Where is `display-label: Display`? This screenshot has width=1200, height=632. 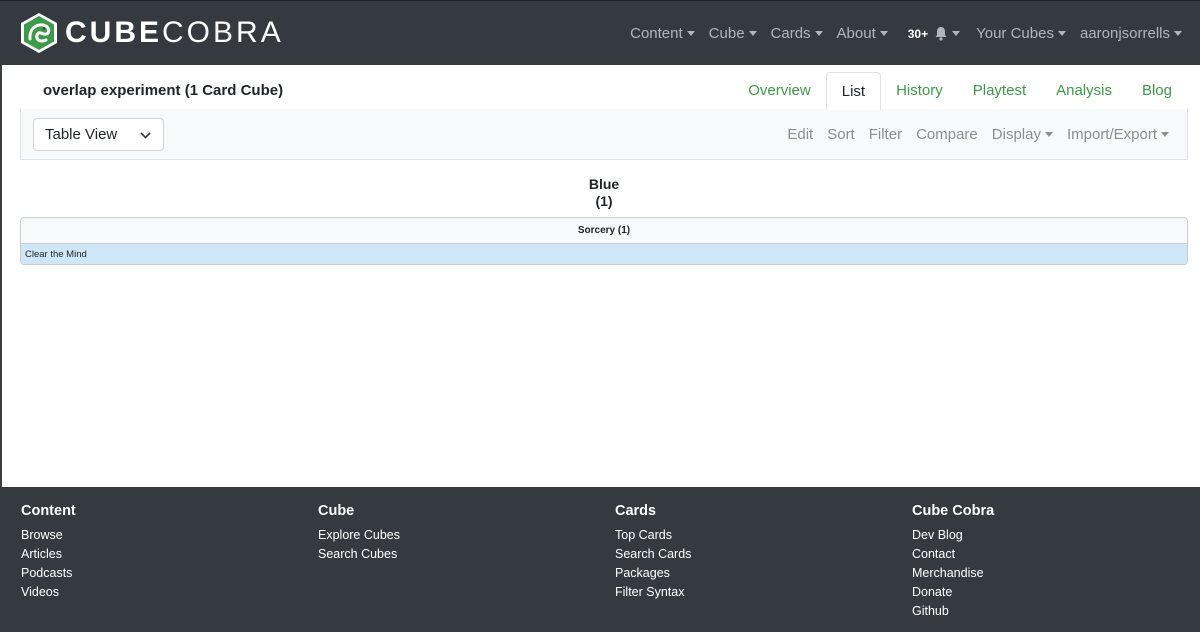
display-label: Display is located at coordinates (1016, 134).